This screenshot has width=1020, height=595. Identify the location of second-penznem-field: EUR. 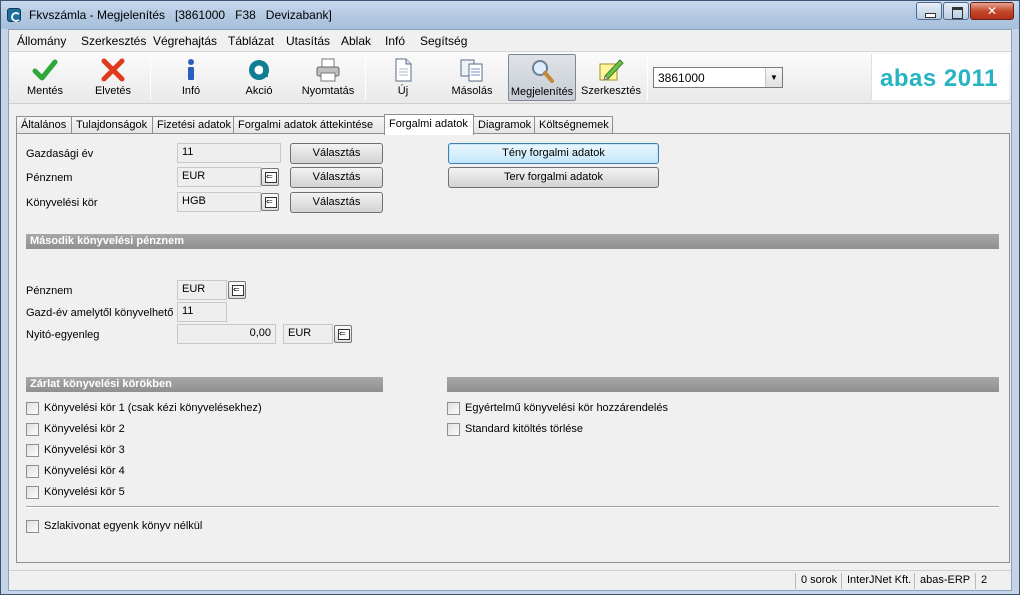
(202, 290).